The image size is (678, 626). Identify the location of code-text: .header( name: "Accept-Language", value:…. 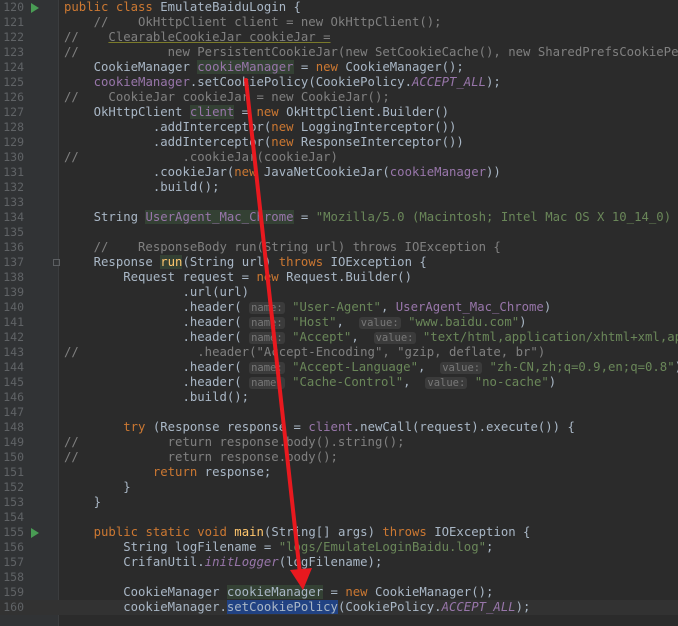
(371, 368).